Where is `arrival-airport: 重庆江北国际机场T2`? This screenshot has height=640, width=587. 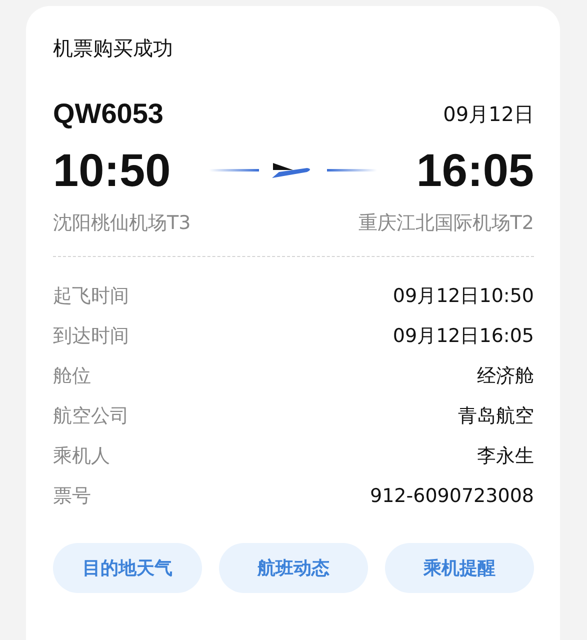 arrival-airport: 重庆江北国际机场T2 is located at coordinates (446, 223).